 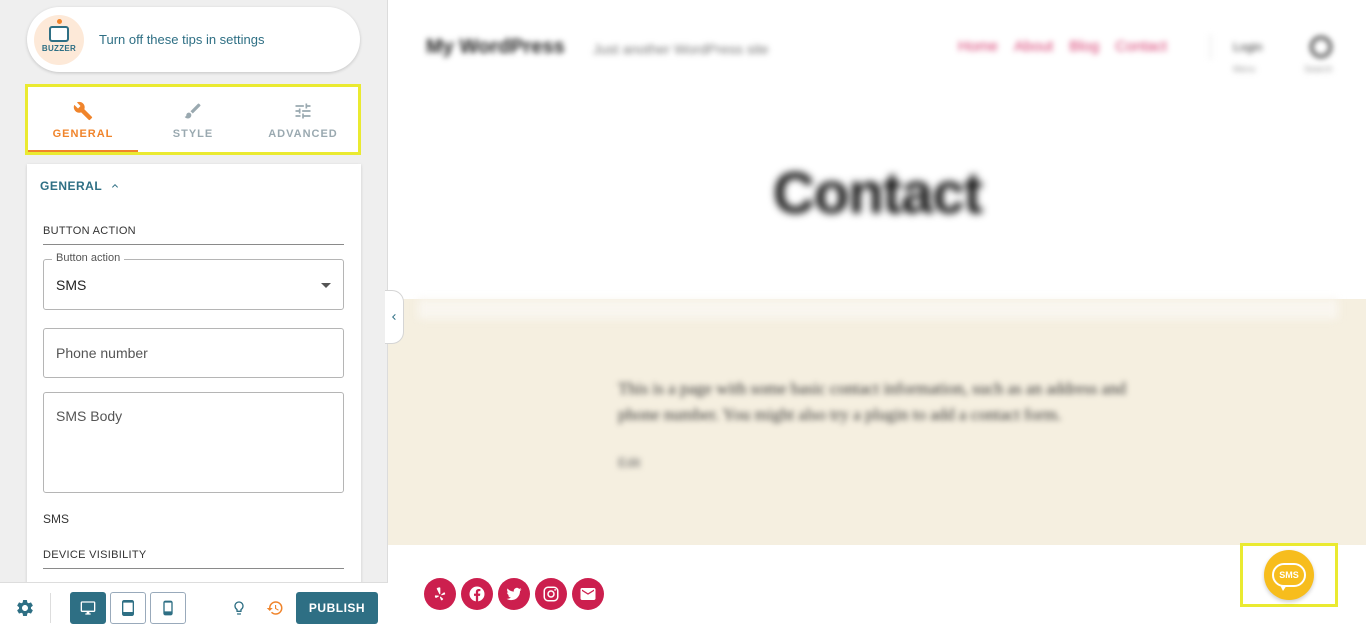 I want to click on site-nav: Home About Blog Contact, so click(x=1062, y=46).